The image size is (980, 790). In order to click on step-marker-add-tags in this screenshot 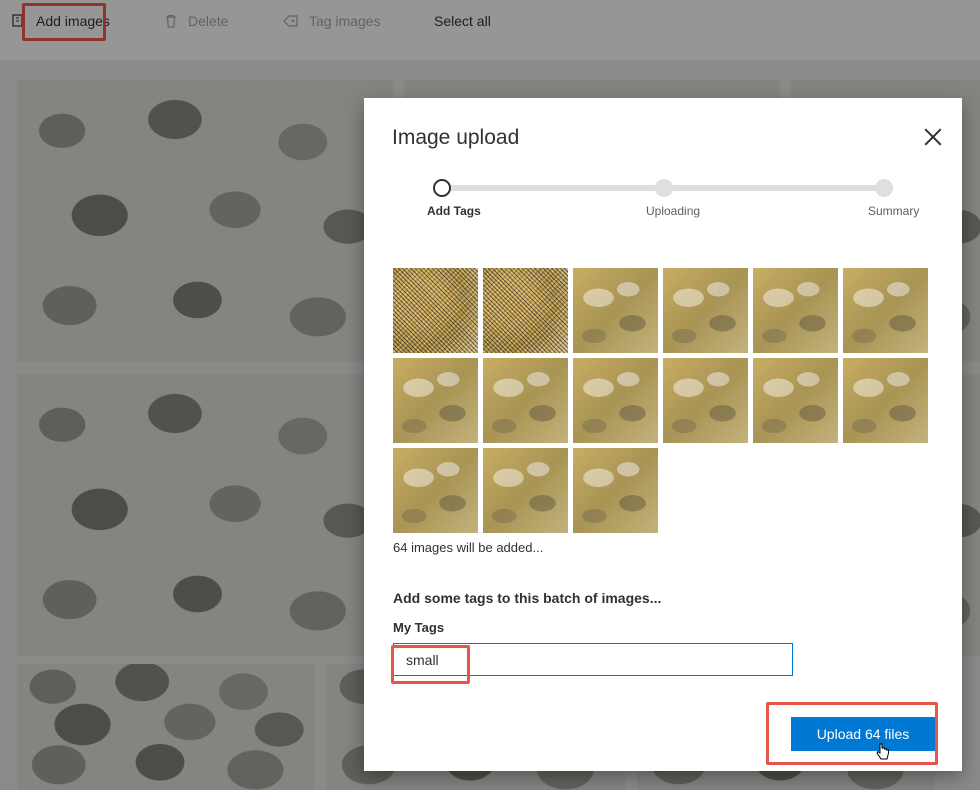, I will do `click(442, 188)`.